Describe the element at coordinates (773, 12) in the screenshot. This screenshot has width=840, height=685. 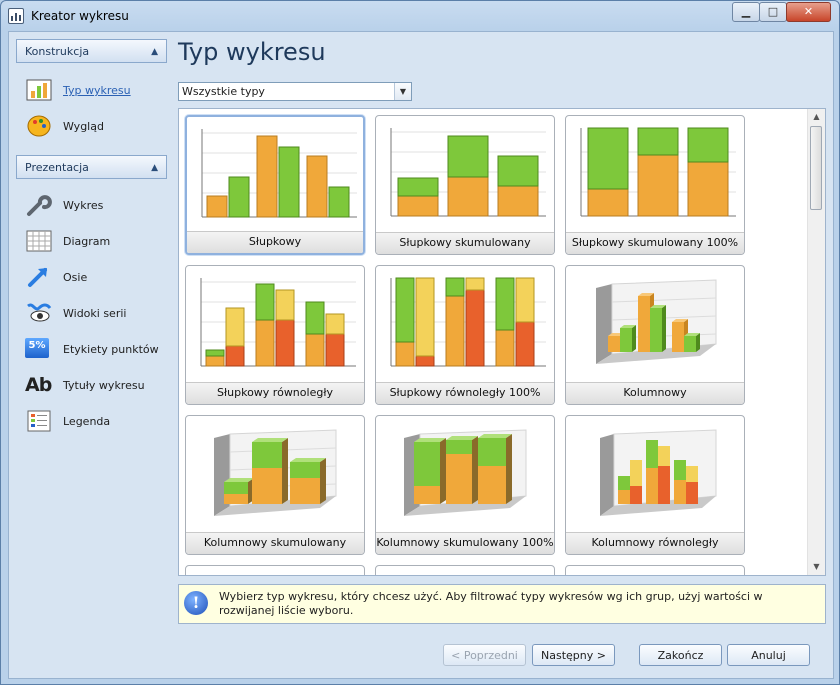
I see `maximize-button: □` at that location.